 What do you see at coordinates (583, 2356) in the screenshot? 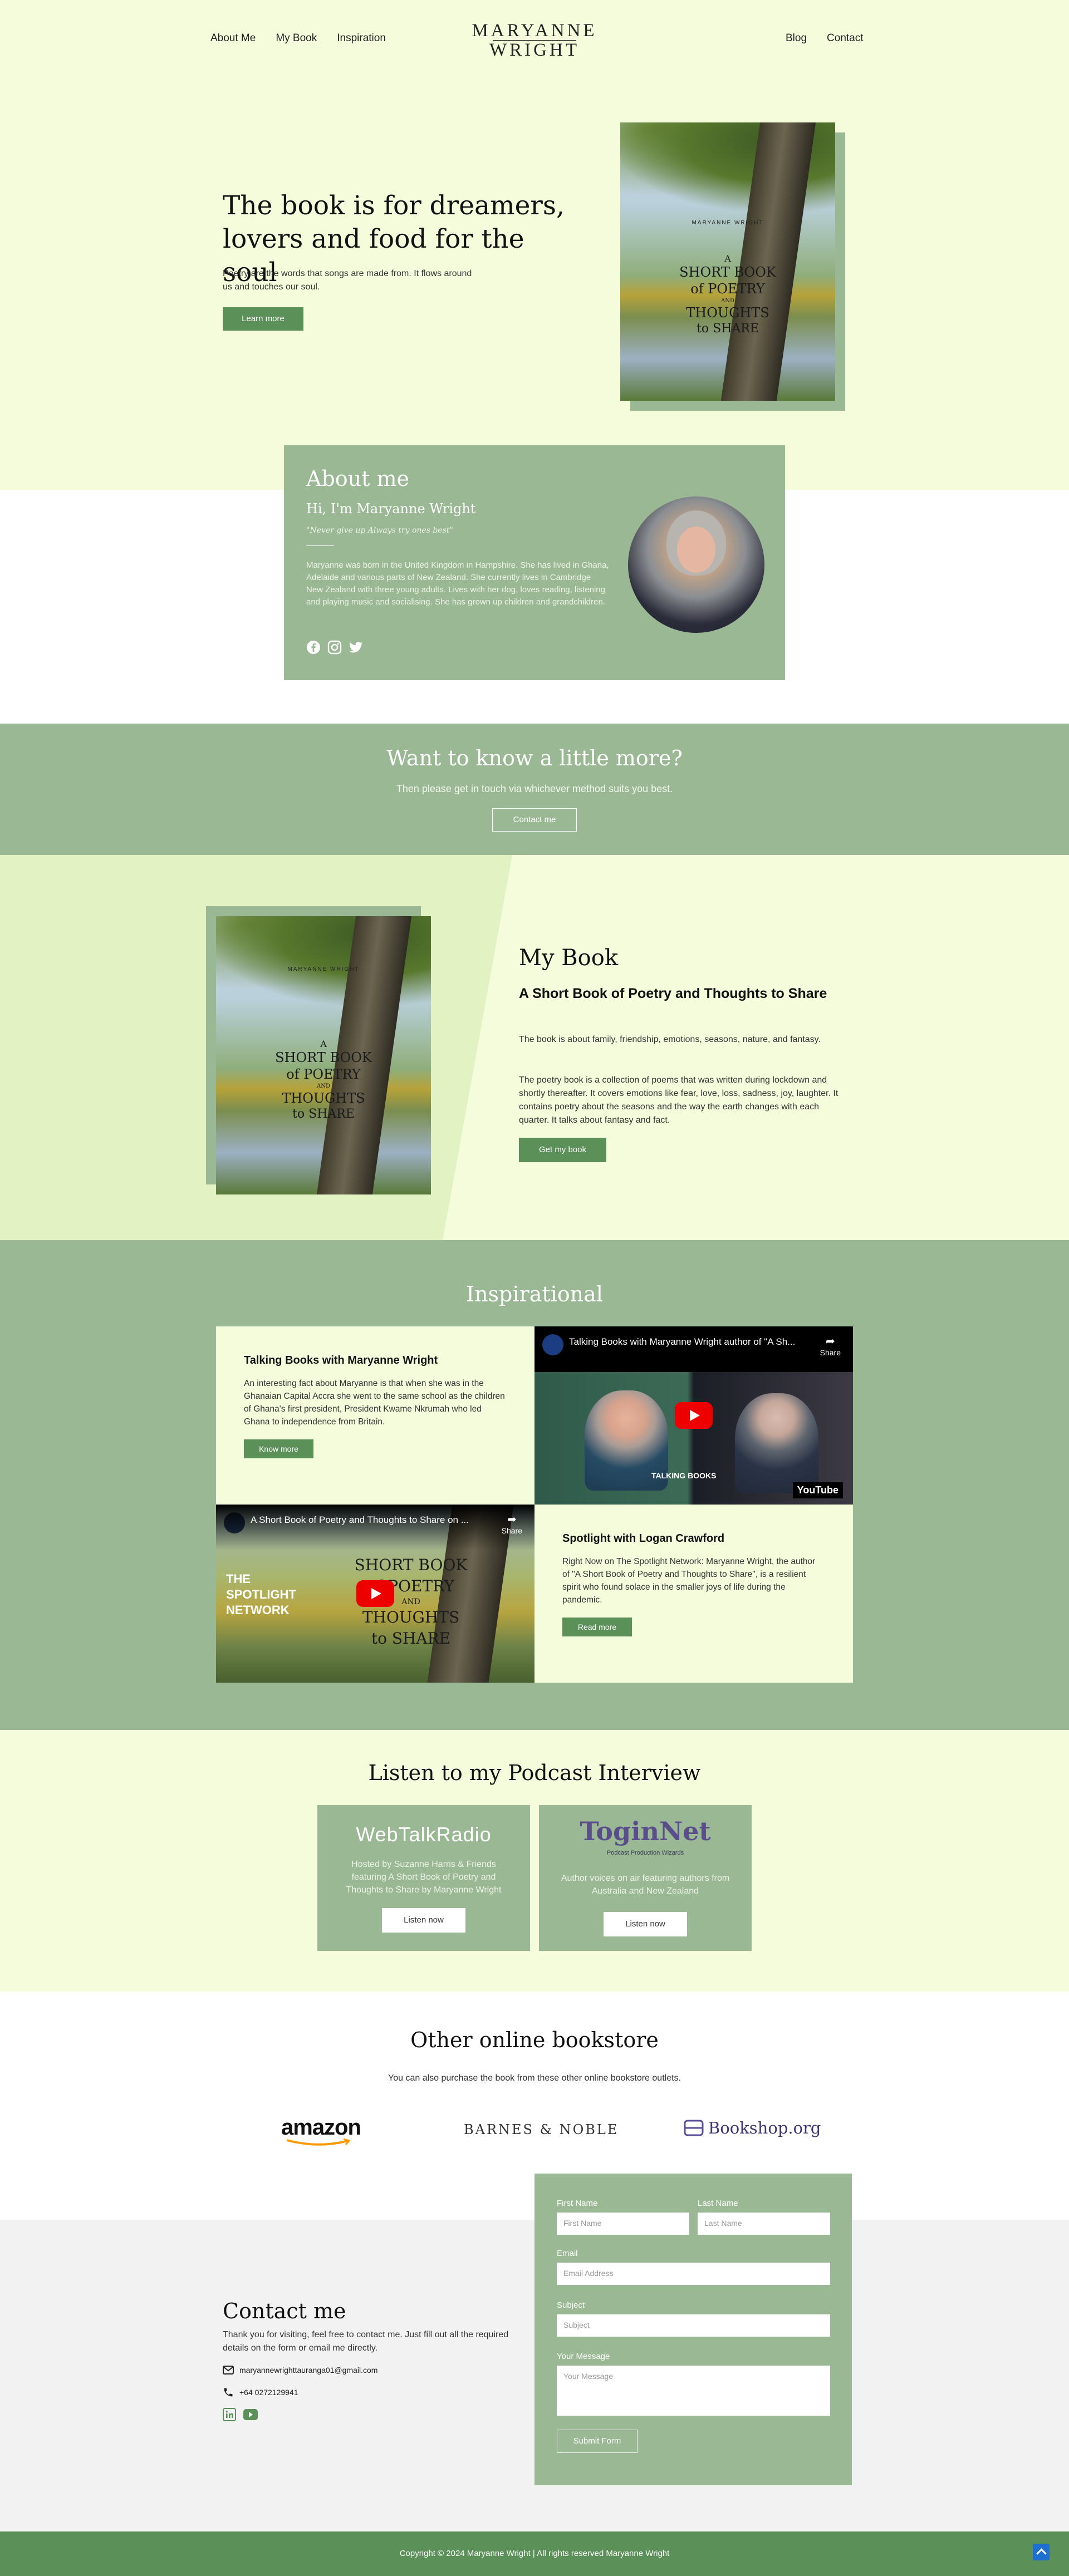
I see `message-label: Your Message` at bounding box center [583, 2356].